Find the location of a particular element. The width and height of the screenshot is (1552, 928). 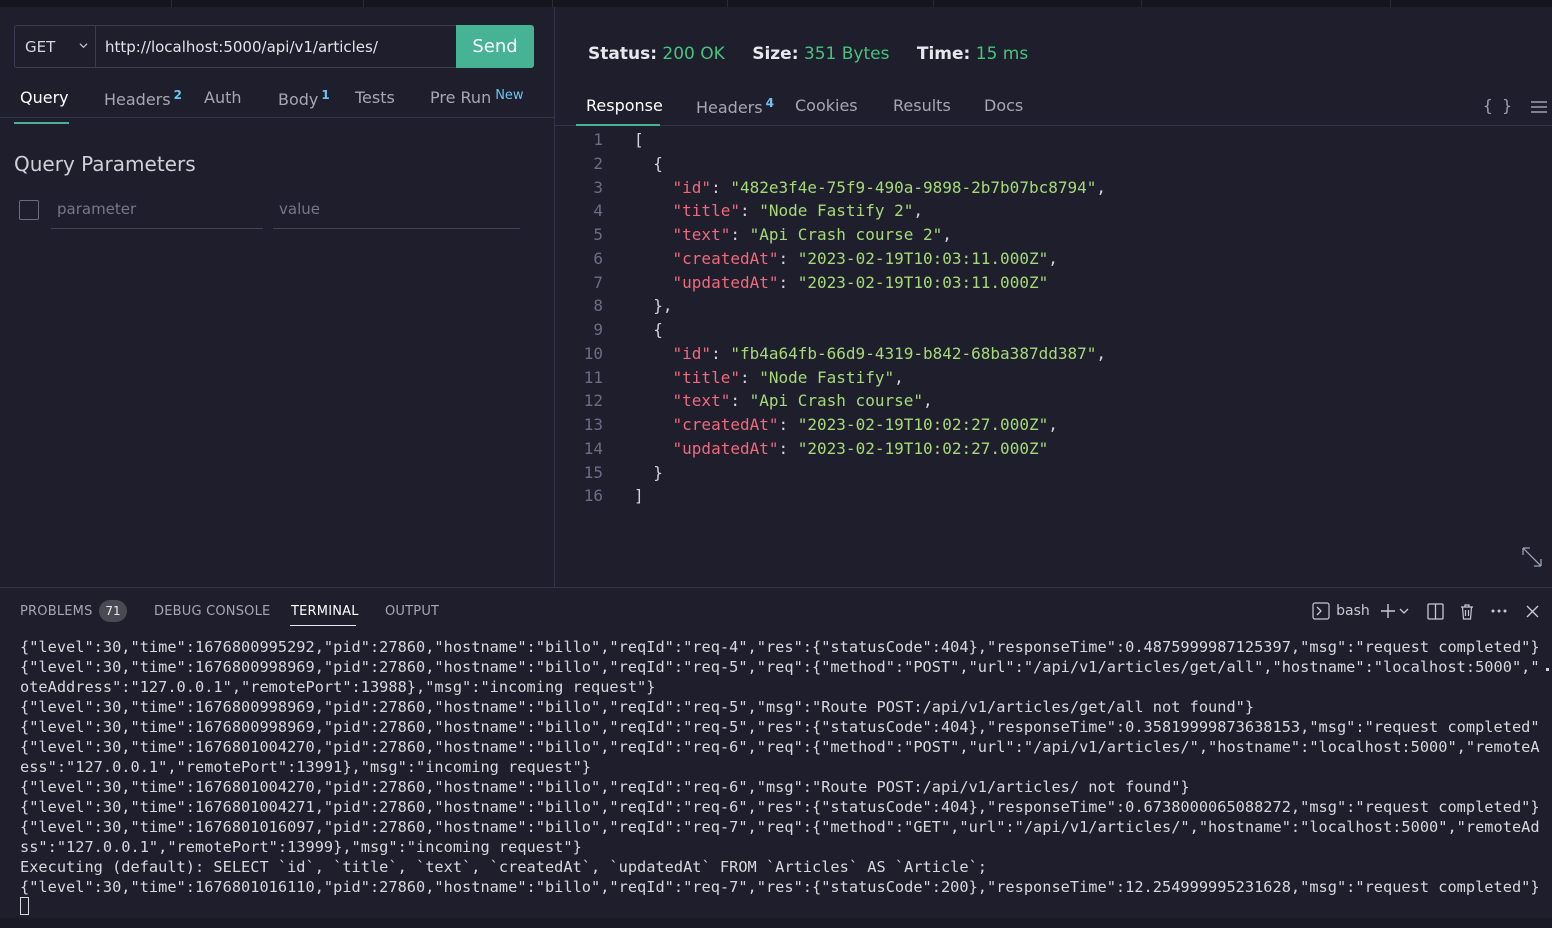

tab-label: Response is located at coordinates (624, 105).